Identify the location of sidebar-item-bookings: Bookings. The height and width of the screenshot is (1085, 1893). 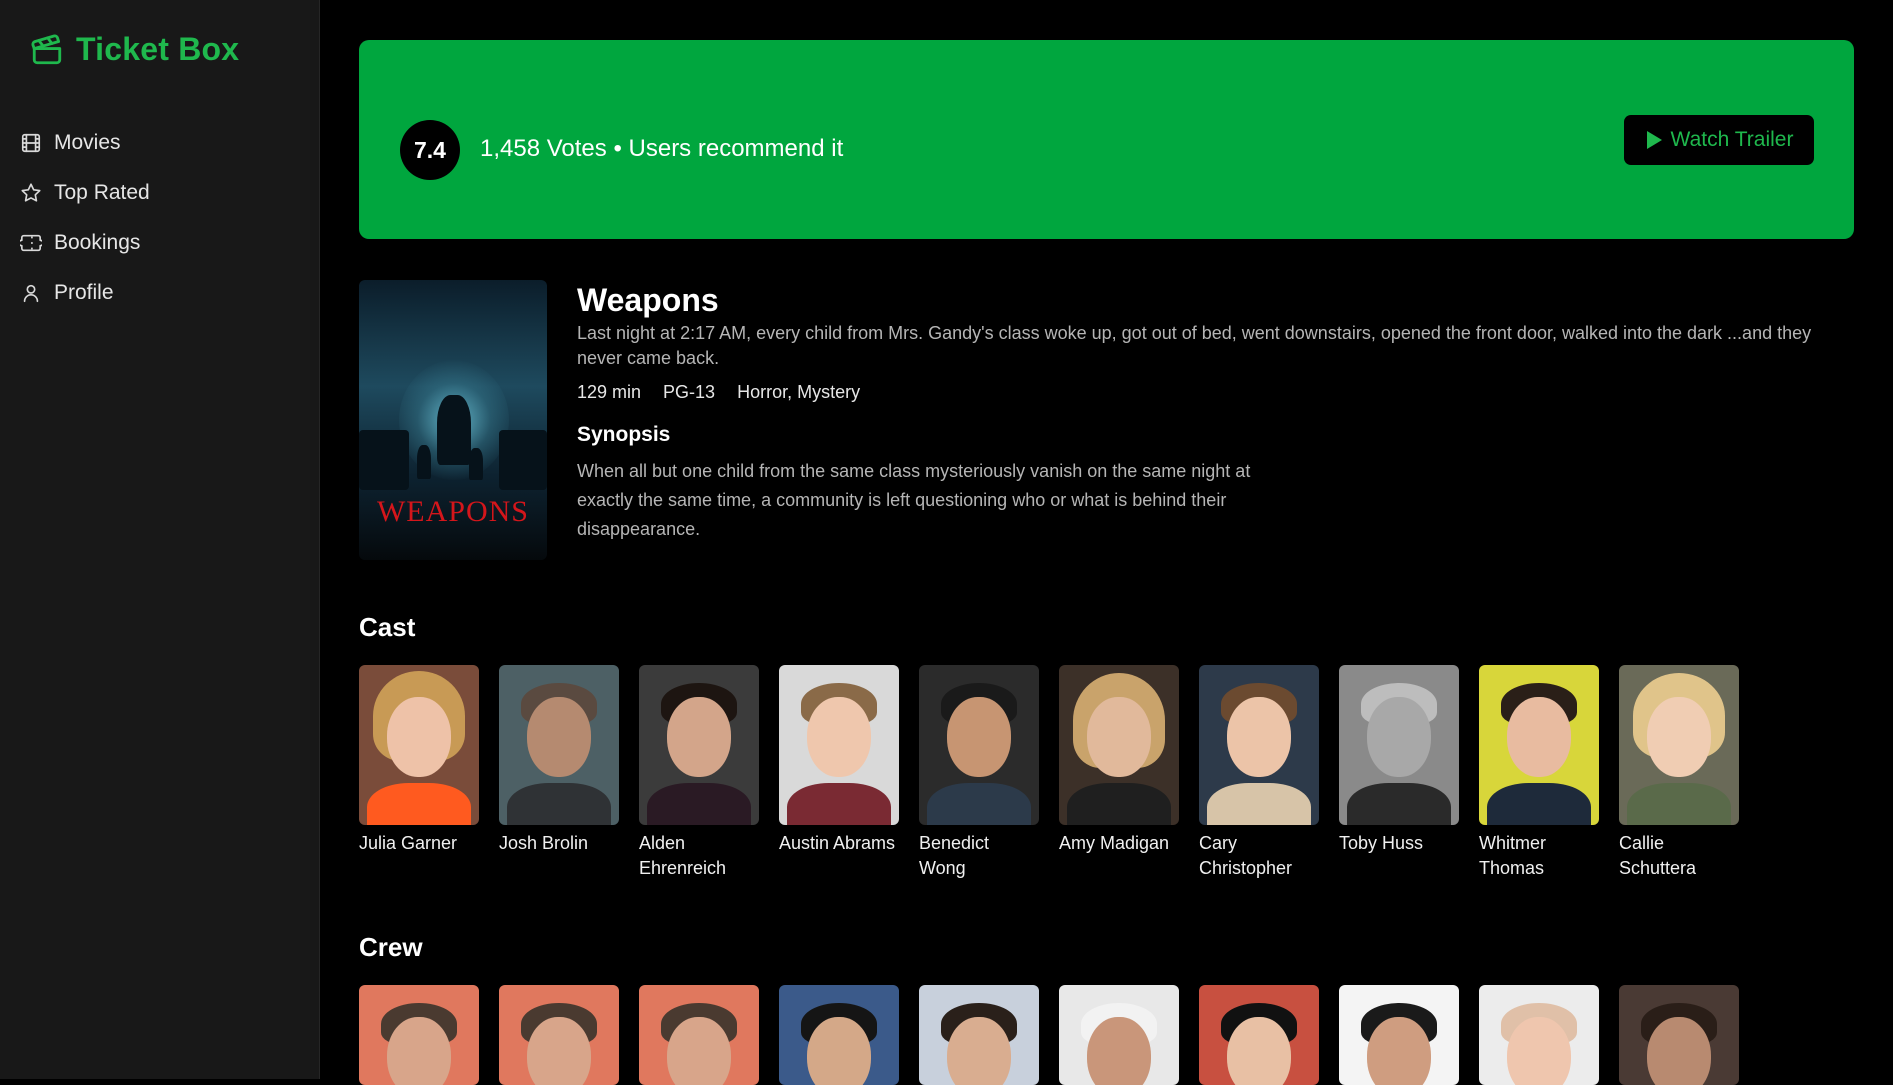
(85, 243).